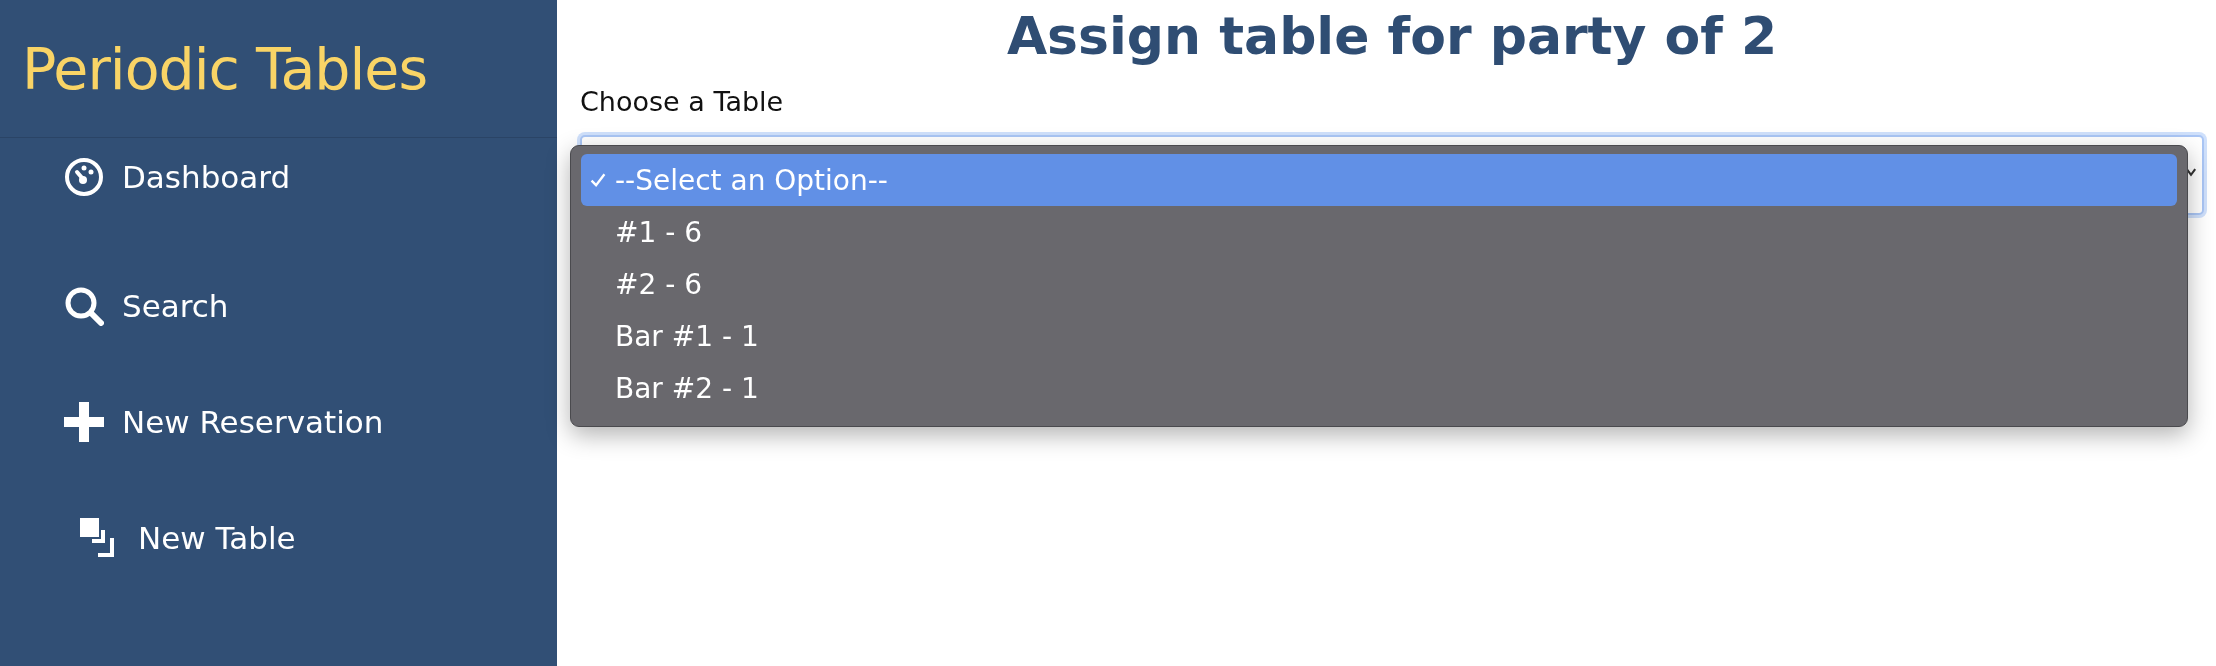 This screenshot has height=666, width=2216. What do you see at coordinates (278, 422) in the screenshot?
I see `nav-link: New Reservation` at bounding box center [278, 422].